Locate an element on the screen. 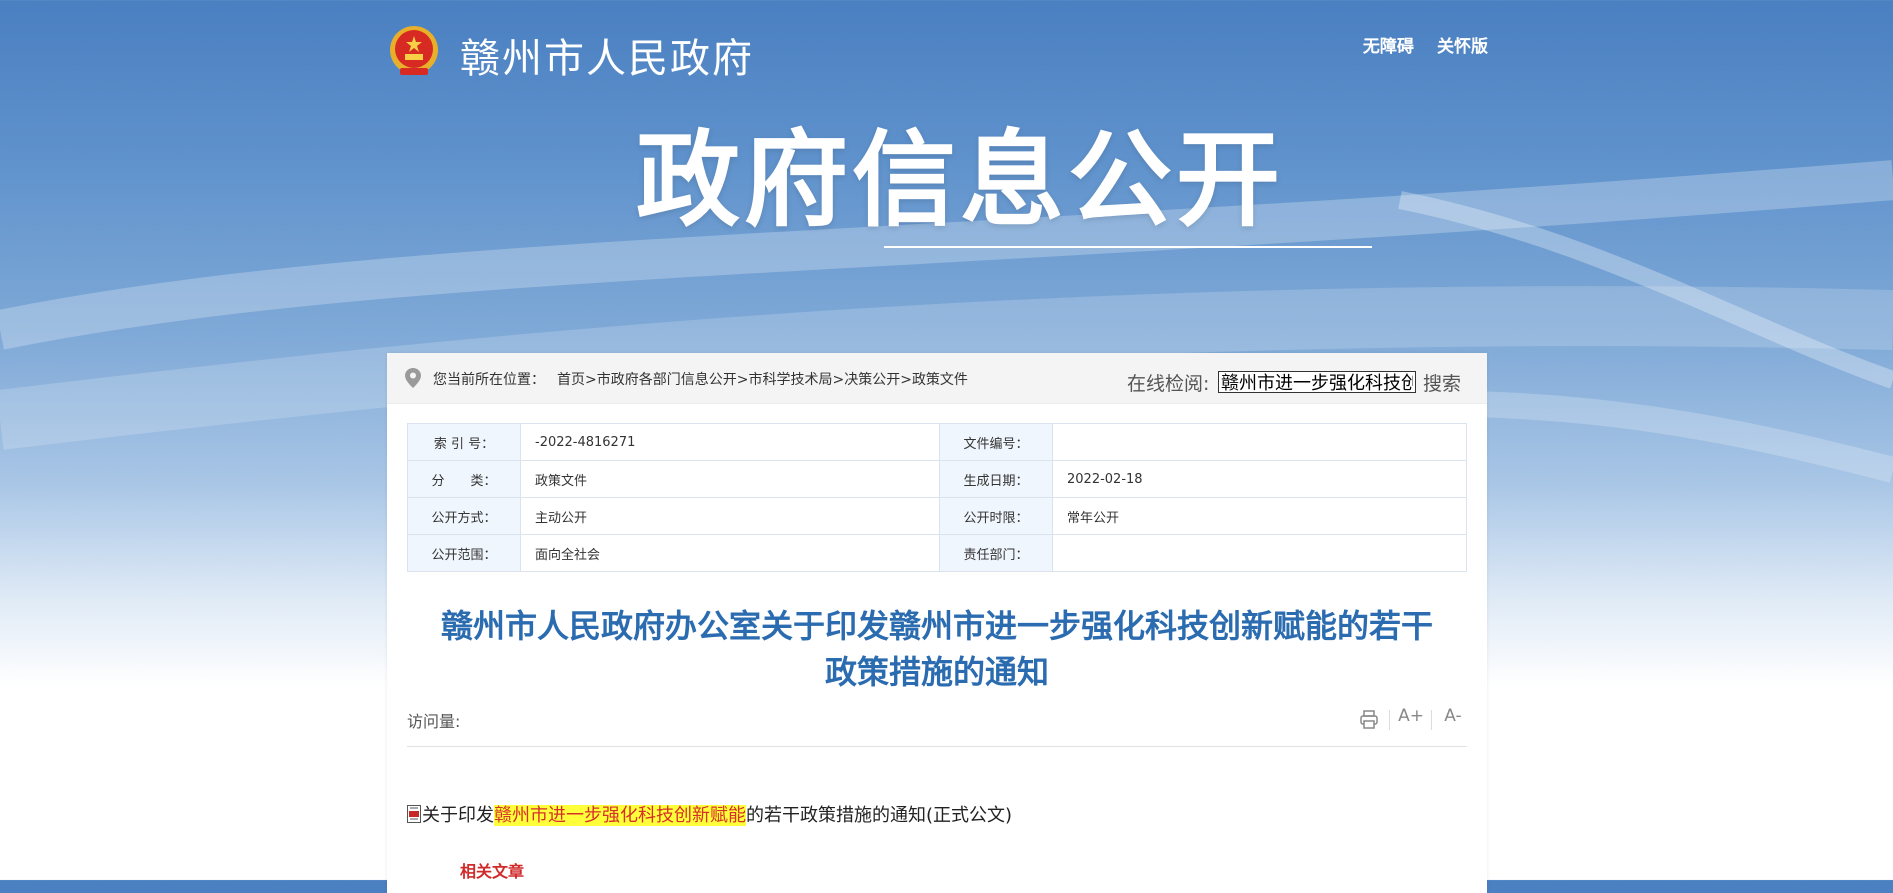  meta-key: 分 类： is located at coordinates (464, 479).